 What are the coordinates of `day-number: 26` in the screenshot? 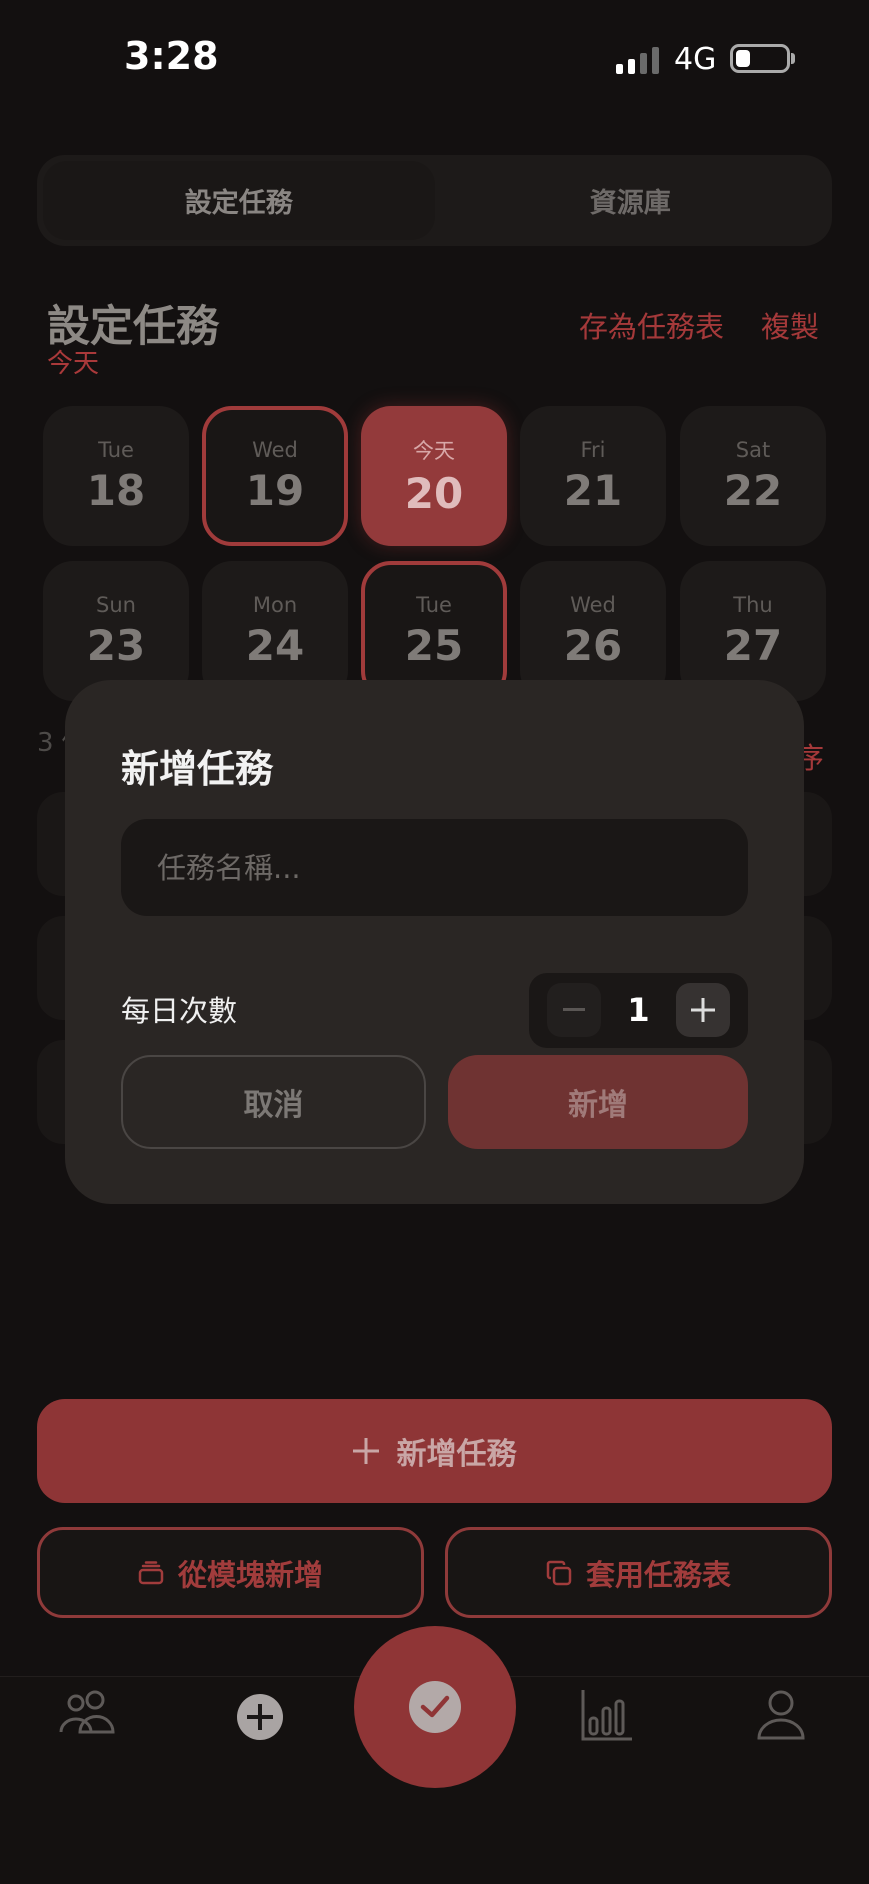 It's located at (593, 645).